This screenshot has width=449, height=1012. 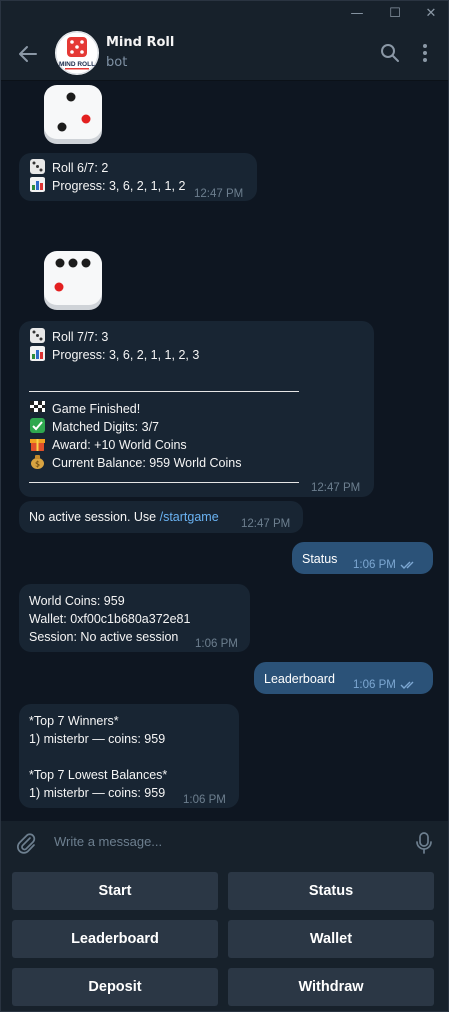 I want to click on window-title-bar: — ☐ ✕, so click(x=224, y=14).